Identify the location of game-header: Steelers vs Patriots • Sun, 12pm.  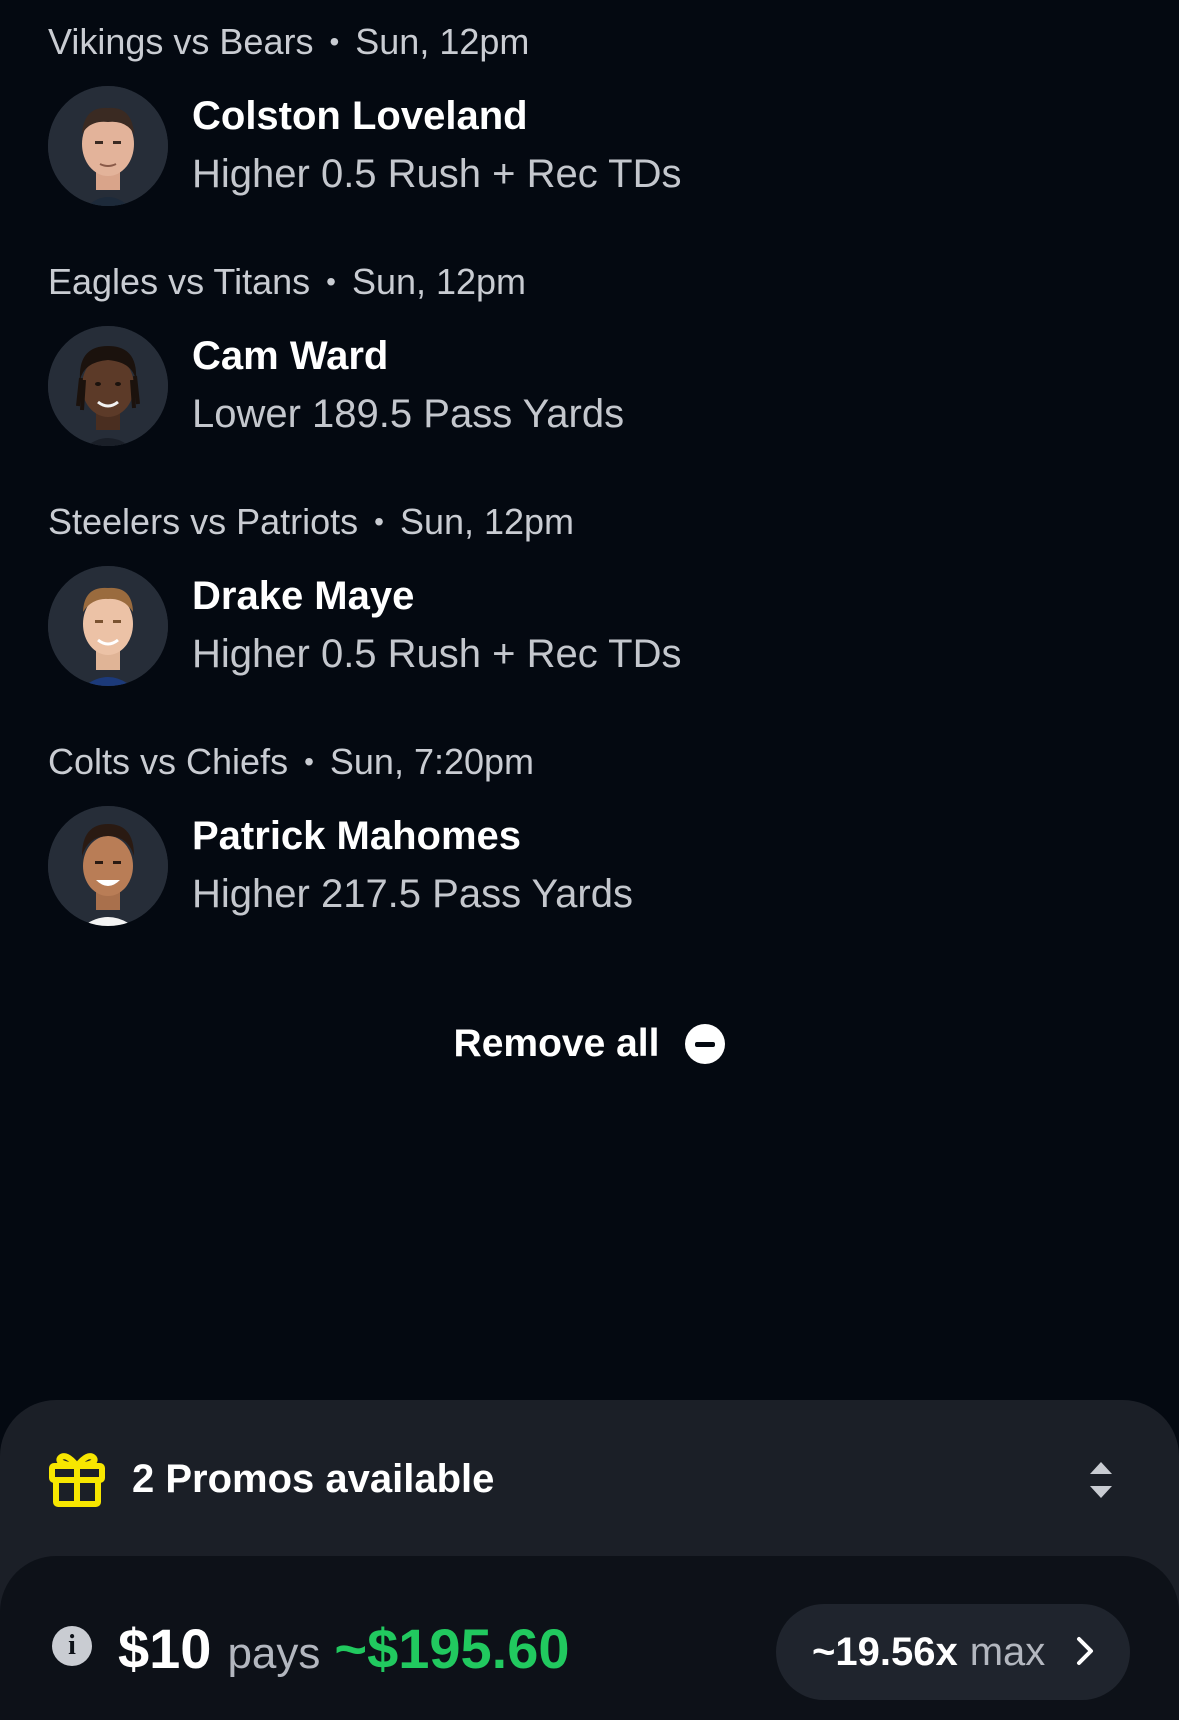
(588, 522).